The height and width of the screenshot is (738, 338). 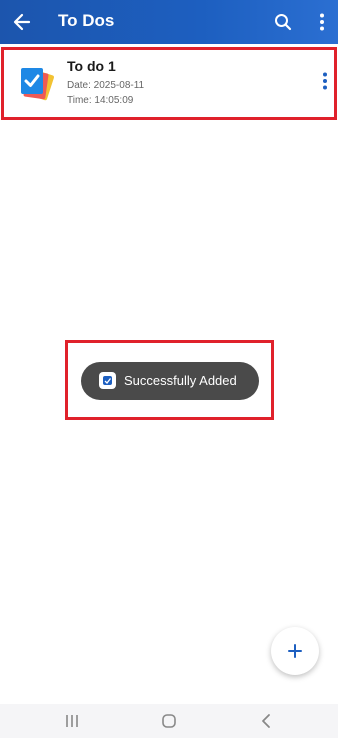 I want to click on plus-icon, so click(x=295, y=651).